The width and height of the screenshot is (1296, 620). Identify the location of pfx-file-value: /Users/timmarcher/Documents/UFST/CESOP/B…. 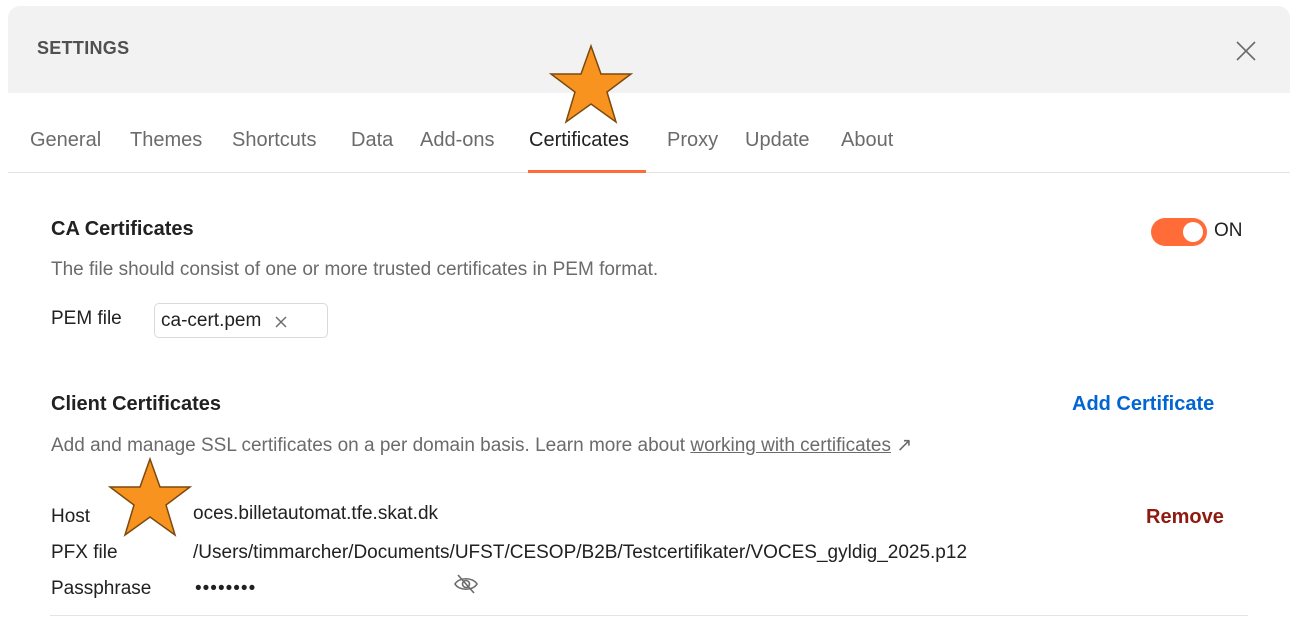
(580, 552).